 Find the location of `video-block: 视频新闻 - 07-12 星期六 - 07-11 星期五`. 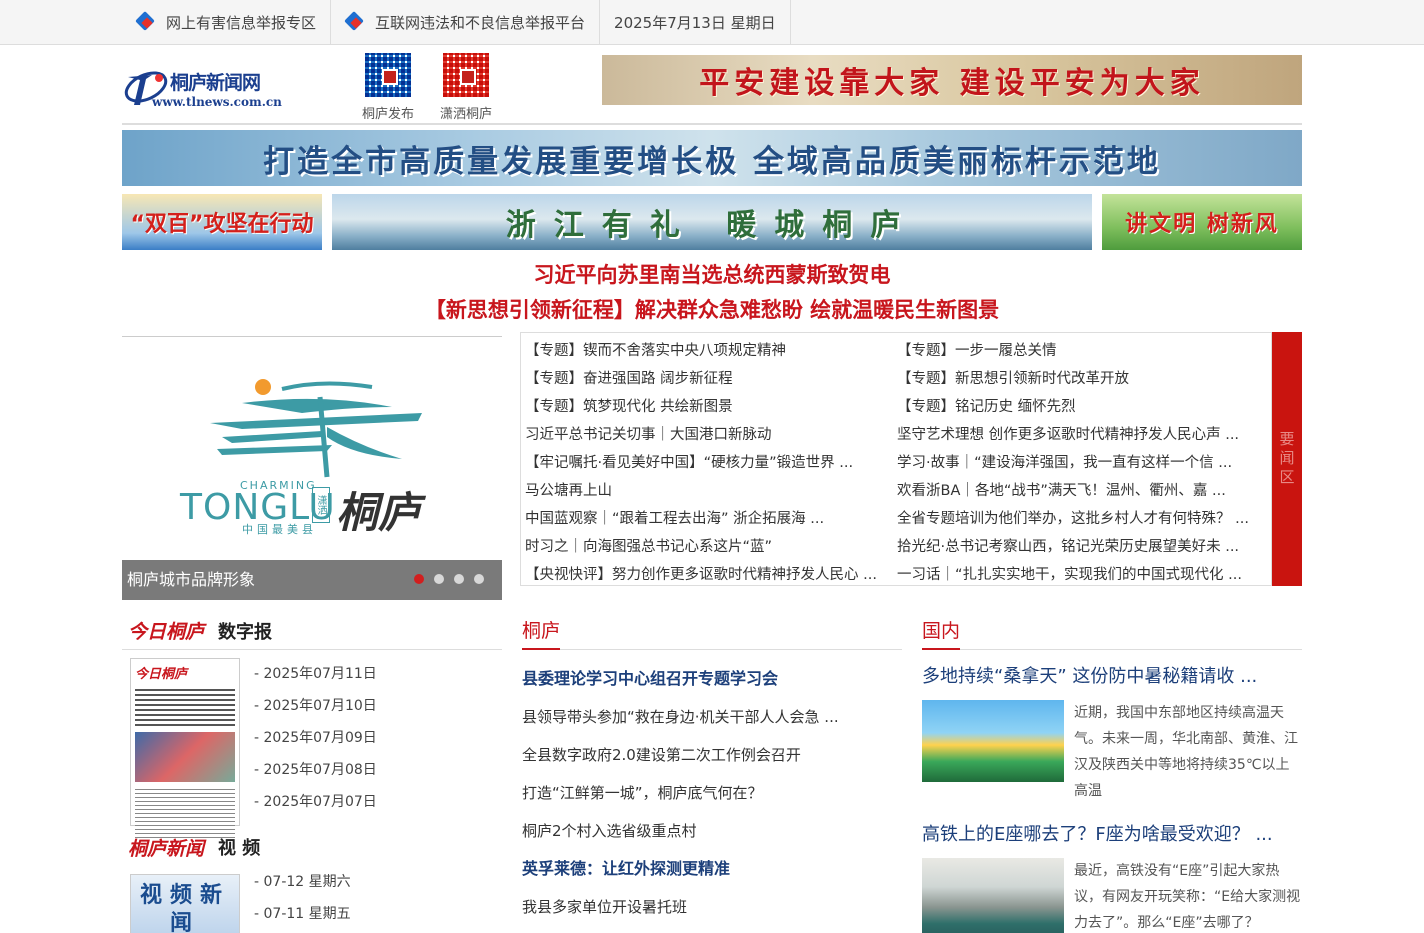

video-block: 视频新闻 - 07-12 星期六 - 07-11 星期五 is located at coordinates (312, 899).